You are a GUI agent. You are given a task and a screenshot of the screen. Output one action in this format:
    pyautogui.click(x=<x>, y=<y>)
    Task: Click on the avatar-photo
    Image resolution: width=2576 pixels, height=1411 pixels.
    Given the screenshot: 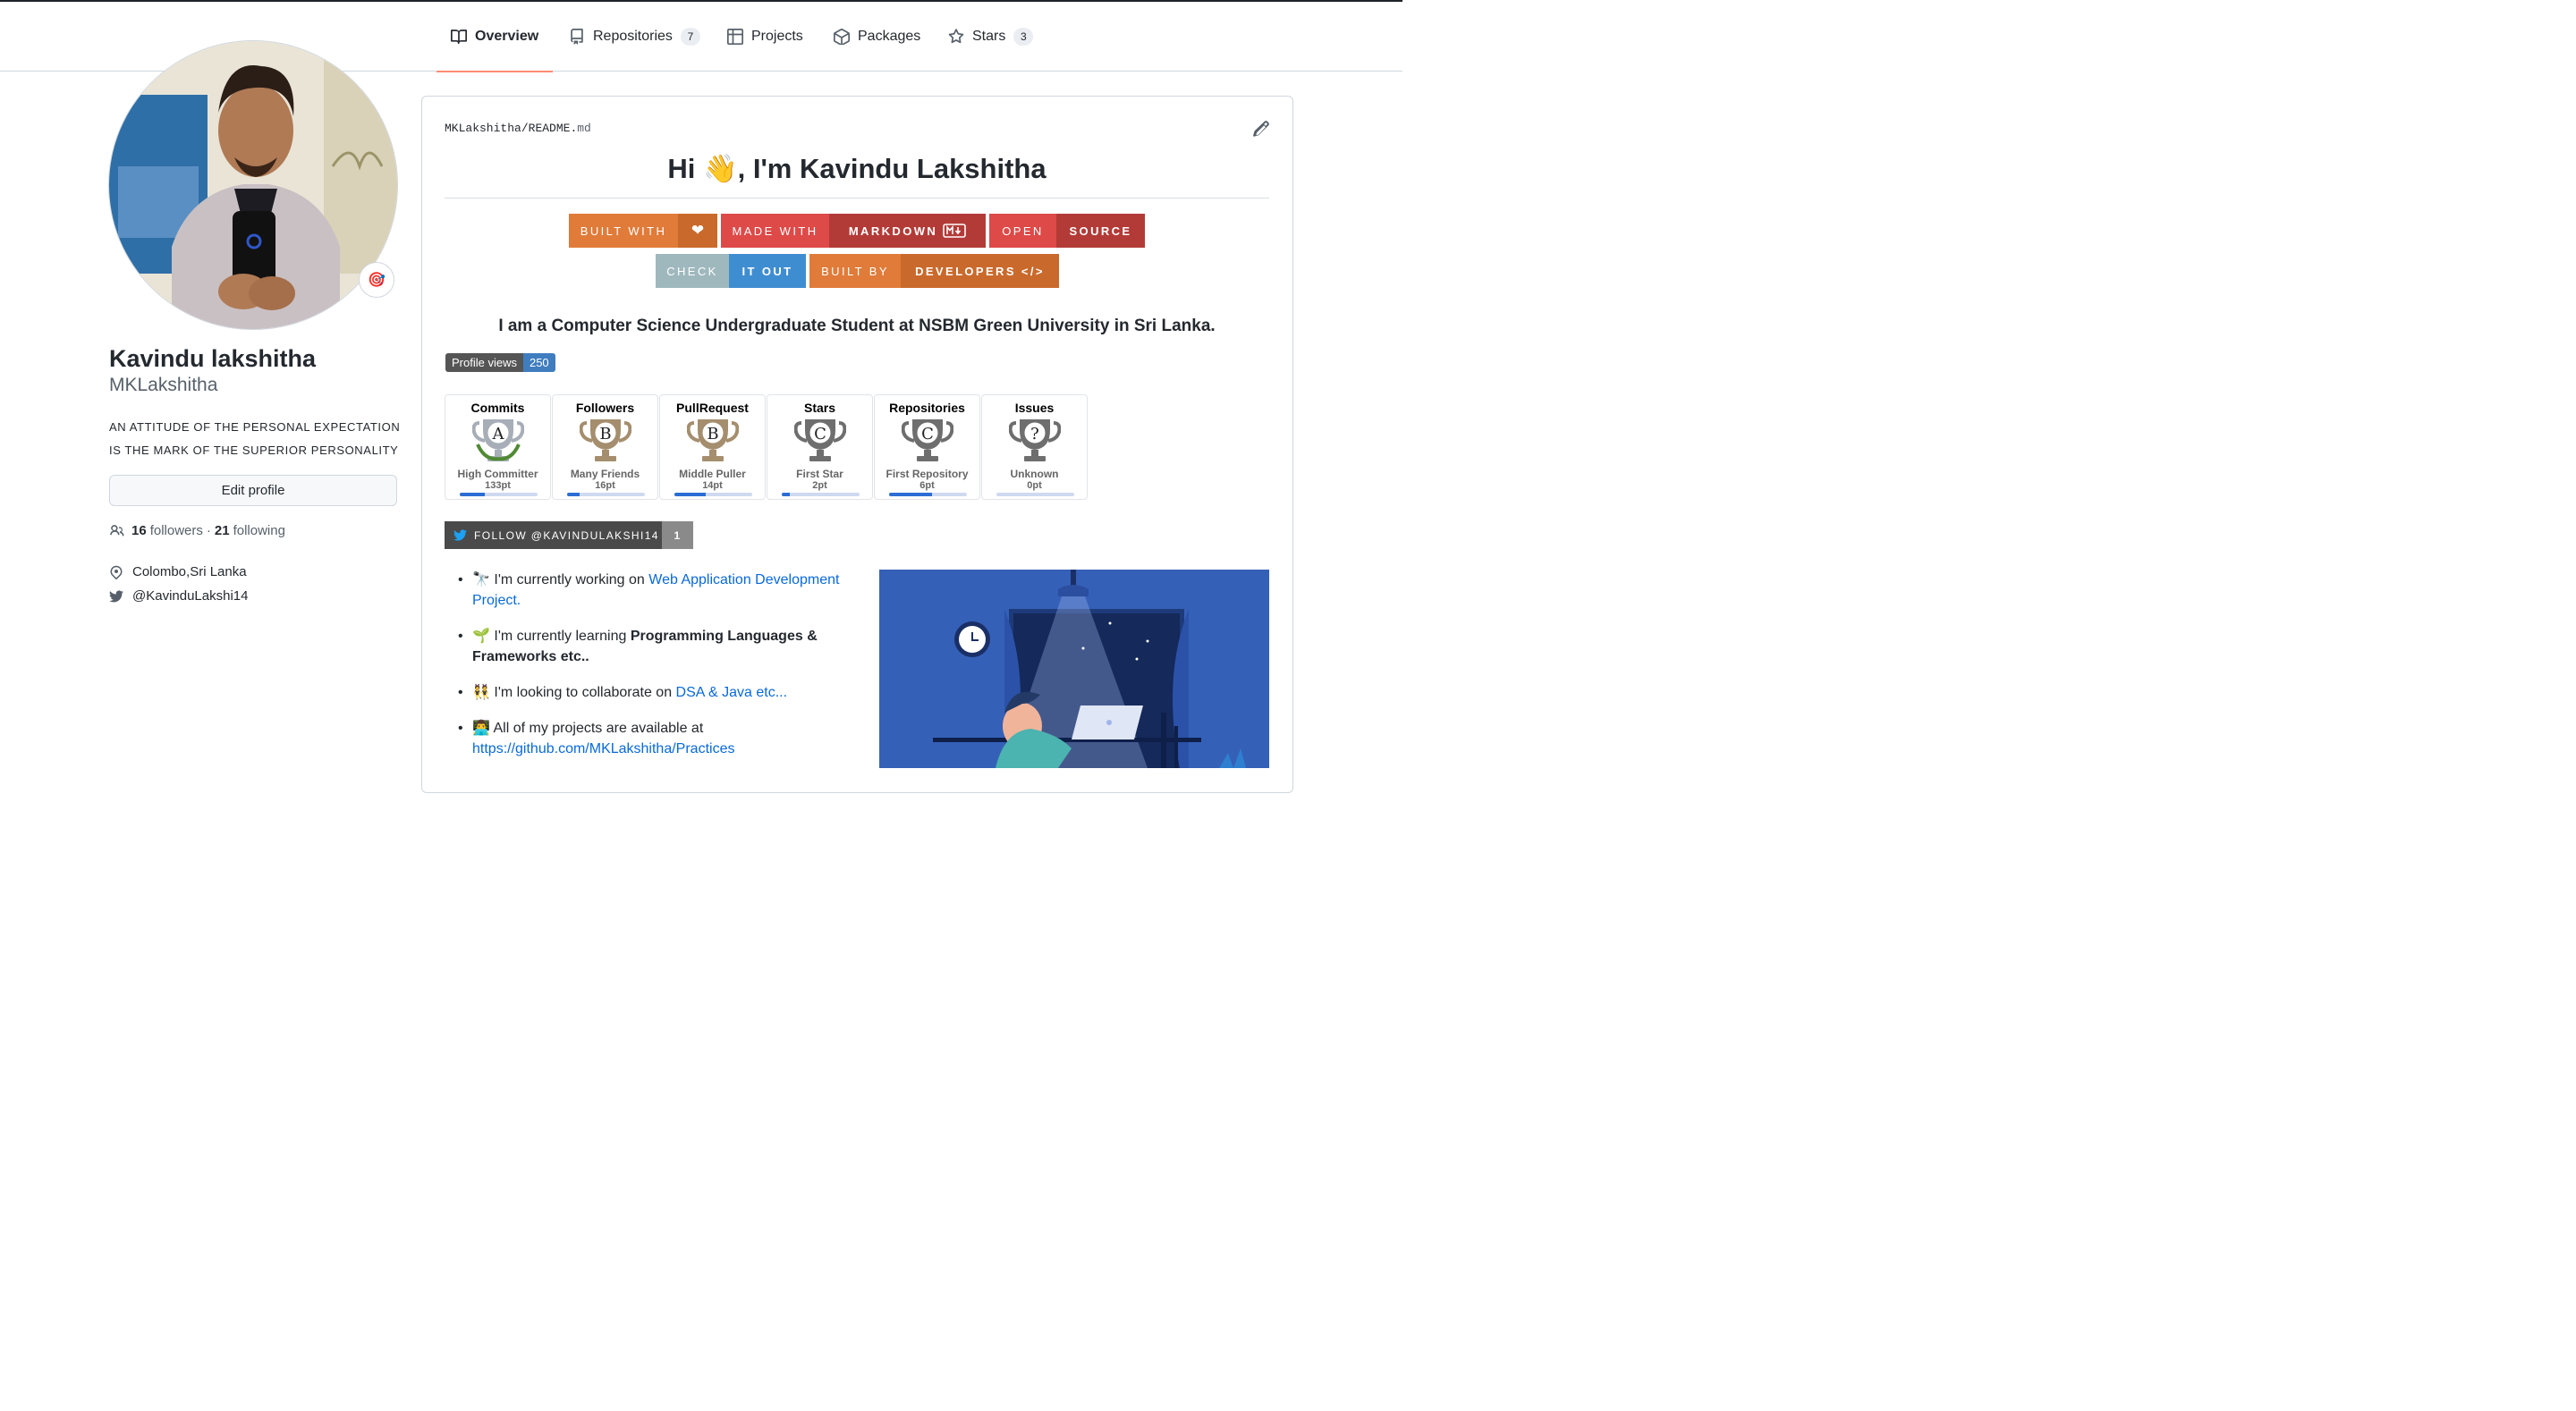 What is the action you would take?
    pyautogui.click(x=253, y=185)
    